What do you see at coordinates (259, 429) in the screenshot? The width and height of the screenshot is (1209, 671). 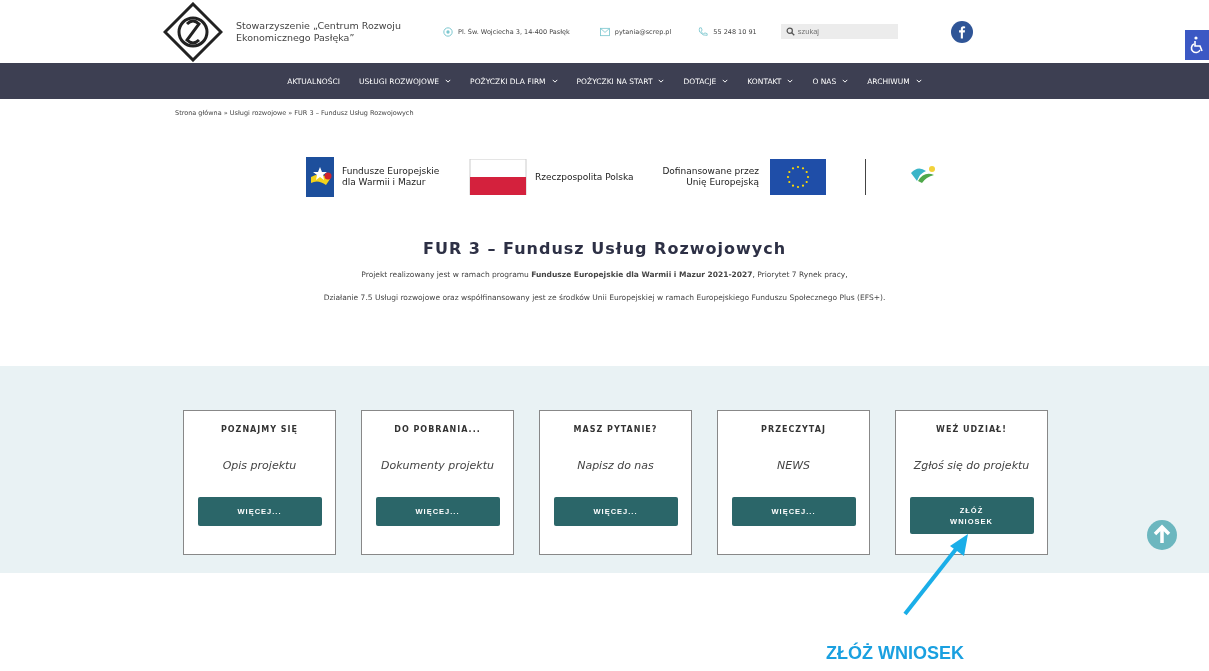 I see `card-heading: POZNAJMY SIĘ` at bounding box center [259, 429].